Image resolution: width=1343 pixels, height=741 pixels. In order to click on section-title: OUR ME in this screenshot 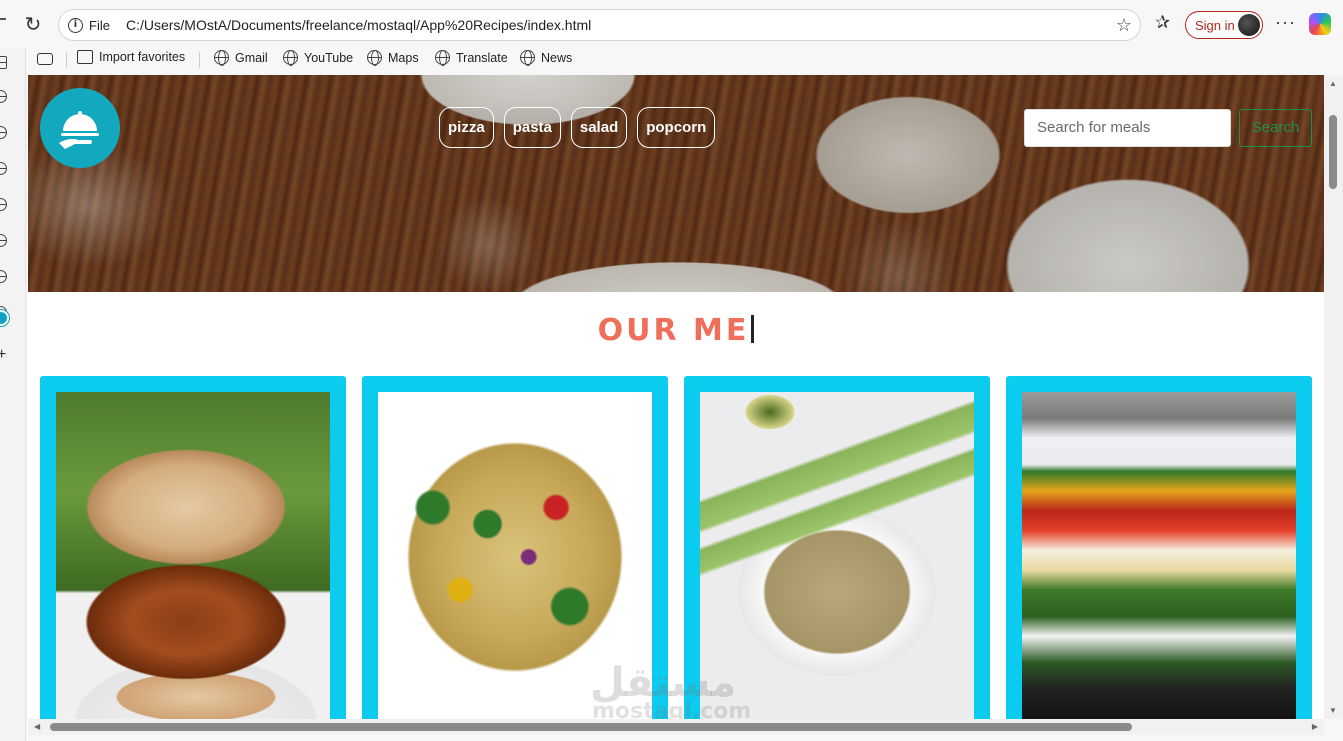, I will do `click(676, 330)`.